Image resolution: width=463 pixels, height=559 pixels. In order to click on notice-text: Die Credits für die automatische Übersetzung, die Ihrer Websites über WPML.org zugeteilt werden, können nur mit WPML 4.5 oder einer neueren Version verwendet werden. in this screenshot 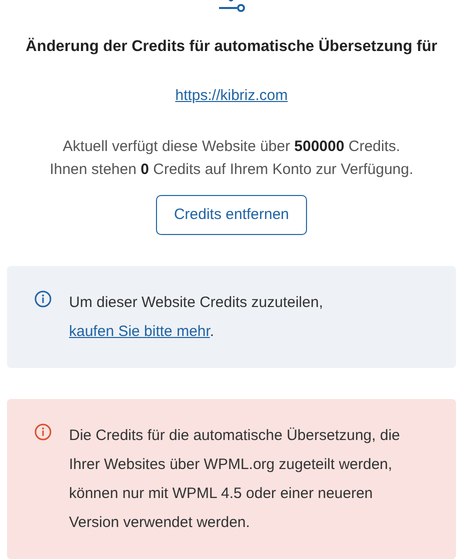, I will do `click(235, 479)`.